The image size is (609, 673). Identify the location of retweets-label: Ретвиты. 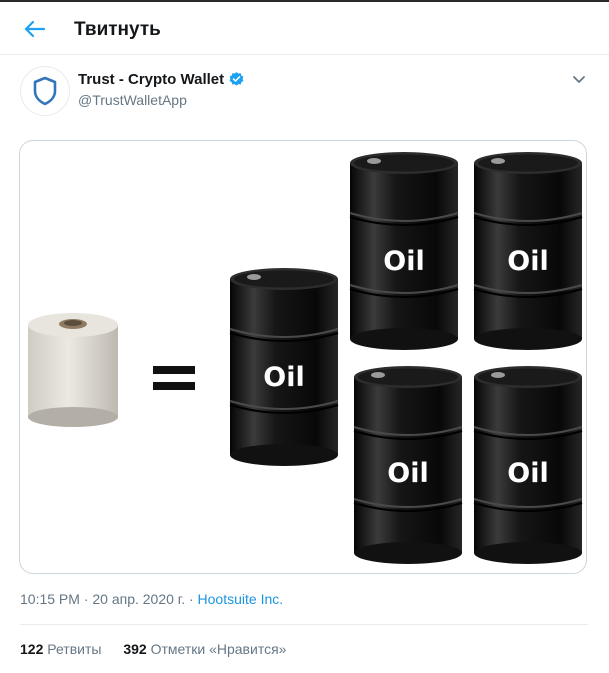
(74, 649).